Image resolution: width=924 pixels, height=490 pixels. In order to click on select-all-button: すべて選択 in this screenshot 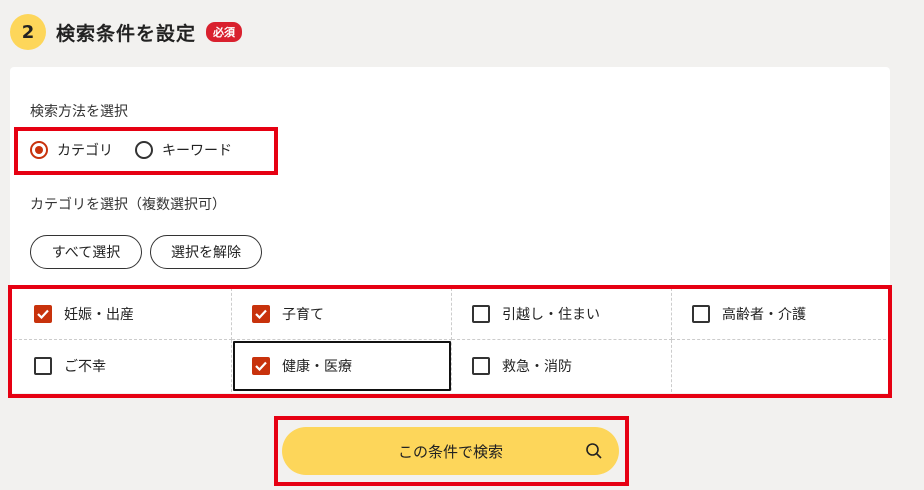, I will do `click(86, 252)`.